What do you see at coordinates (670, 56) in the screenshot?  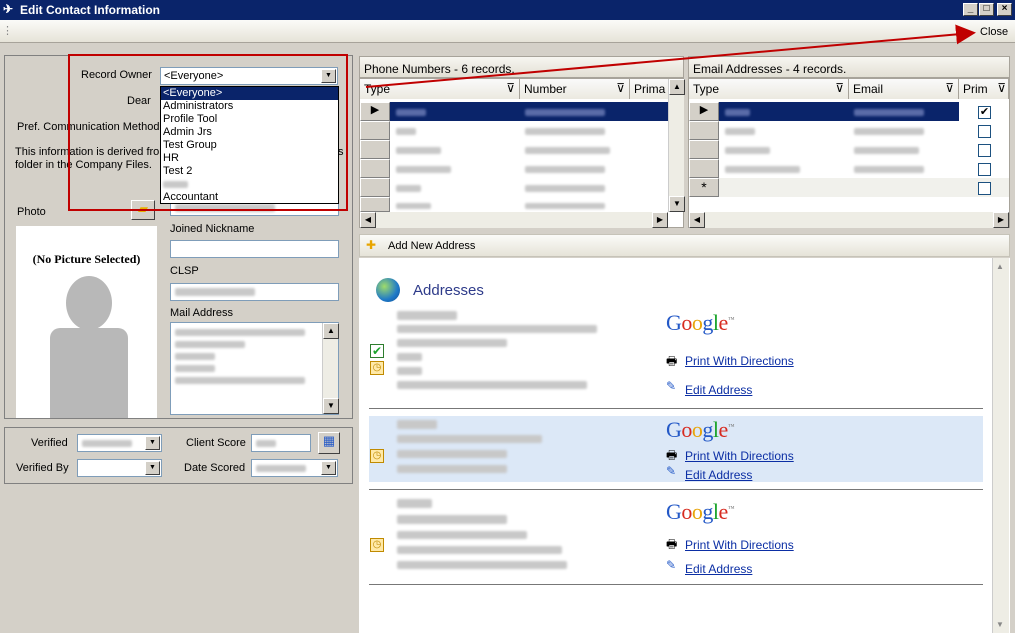 I see `annotation-arrow` at bounding box center [670, 56].